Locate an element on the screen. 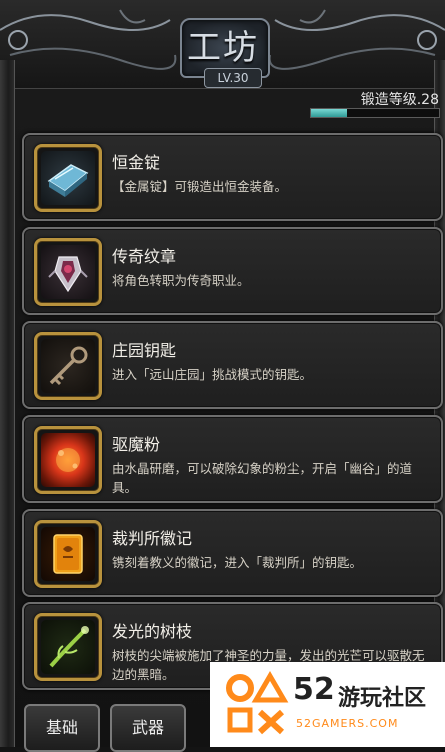 The image size is (445, 752). item-row-chuan-qi-wen-zhang: 传奇纹章 将角色转职为传奇职业。 is located at coordinates (232, 271).